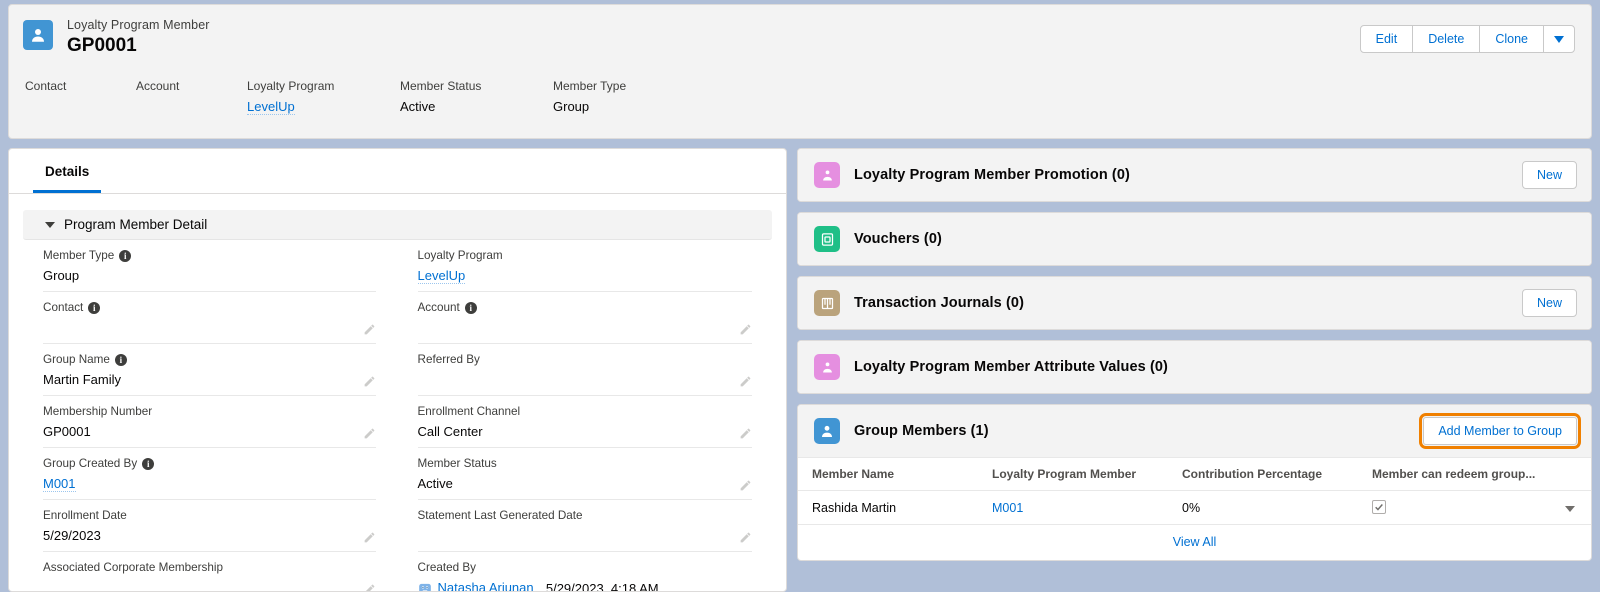 This screenshot has width=1600, height=592. I want to click on highlight-label: Loyalty Program, so click(291, 86).